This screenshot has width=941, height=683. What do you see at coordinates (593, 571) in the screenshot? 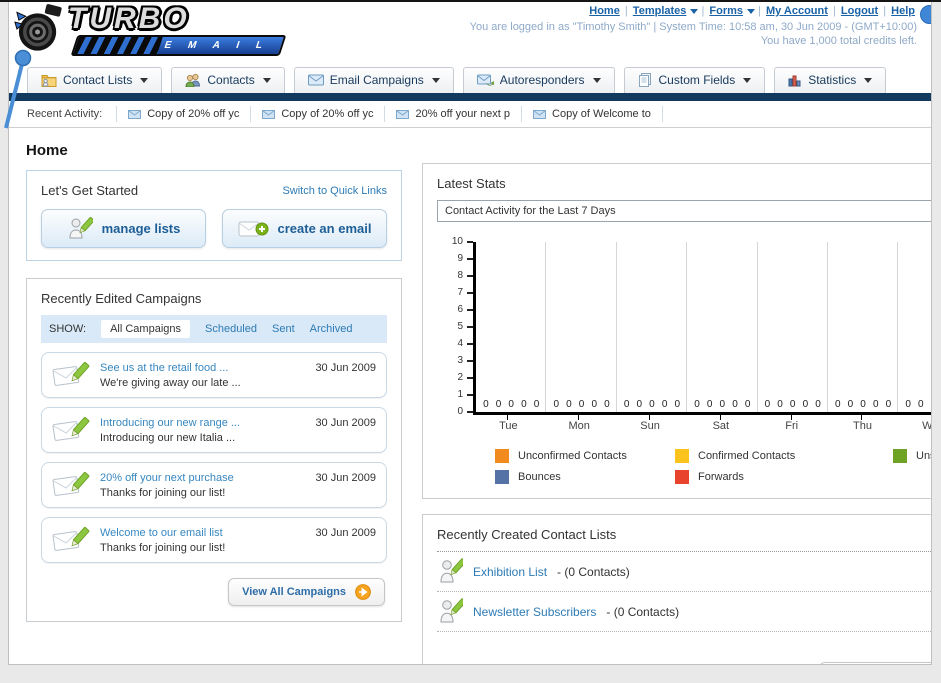
I see `contact-list-count: - (0 Contacts)` at bounding box center [593, 571].